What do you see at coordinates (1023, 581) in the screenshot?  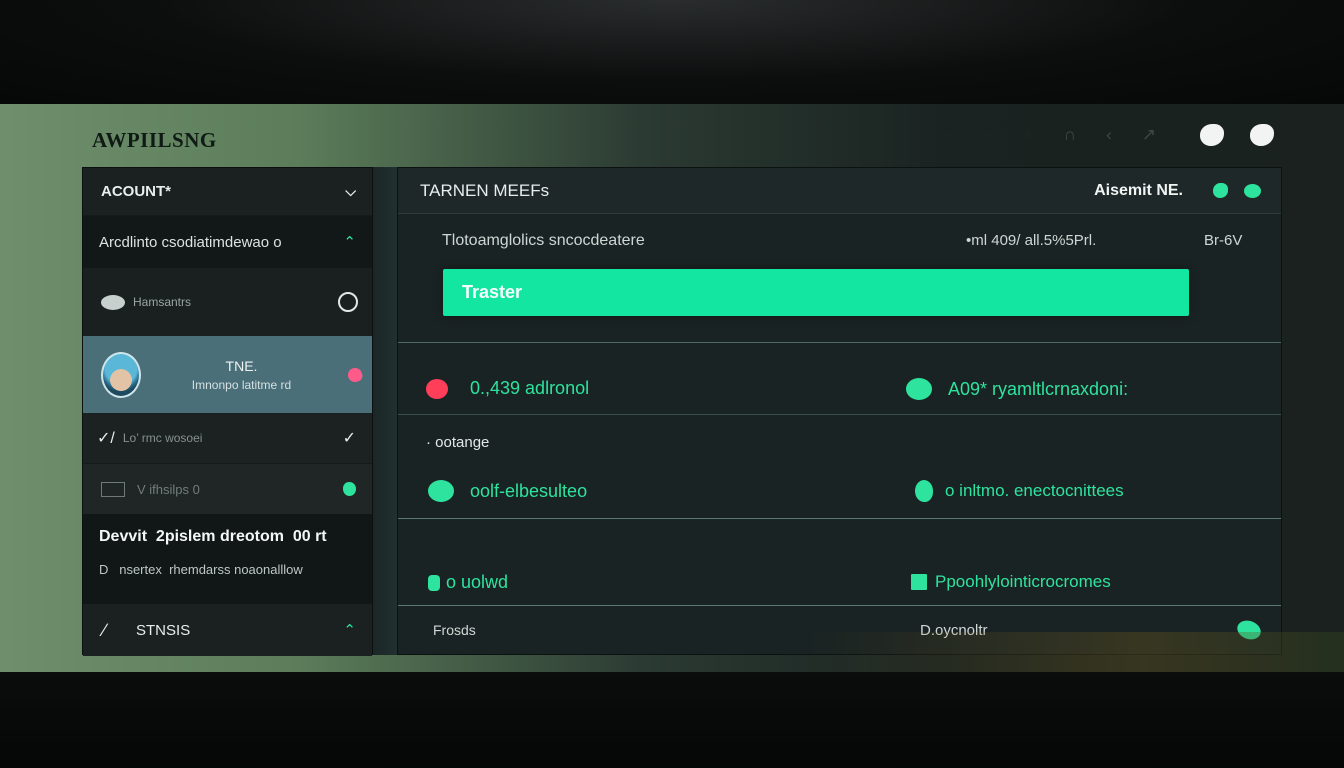 I see `list-item-label: Ppoohlylointicrocromes` at bounding box center [1023, 581].